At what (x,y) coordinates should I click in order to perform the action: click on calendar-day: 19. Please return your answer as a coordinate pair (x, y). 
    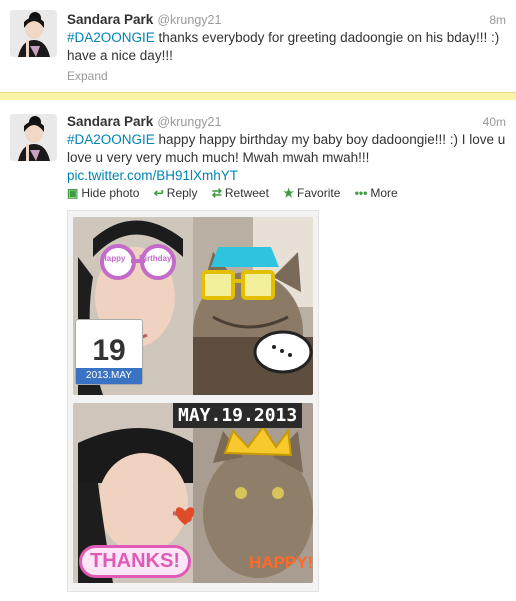
    Looking at the image, I should click on (109, 350).